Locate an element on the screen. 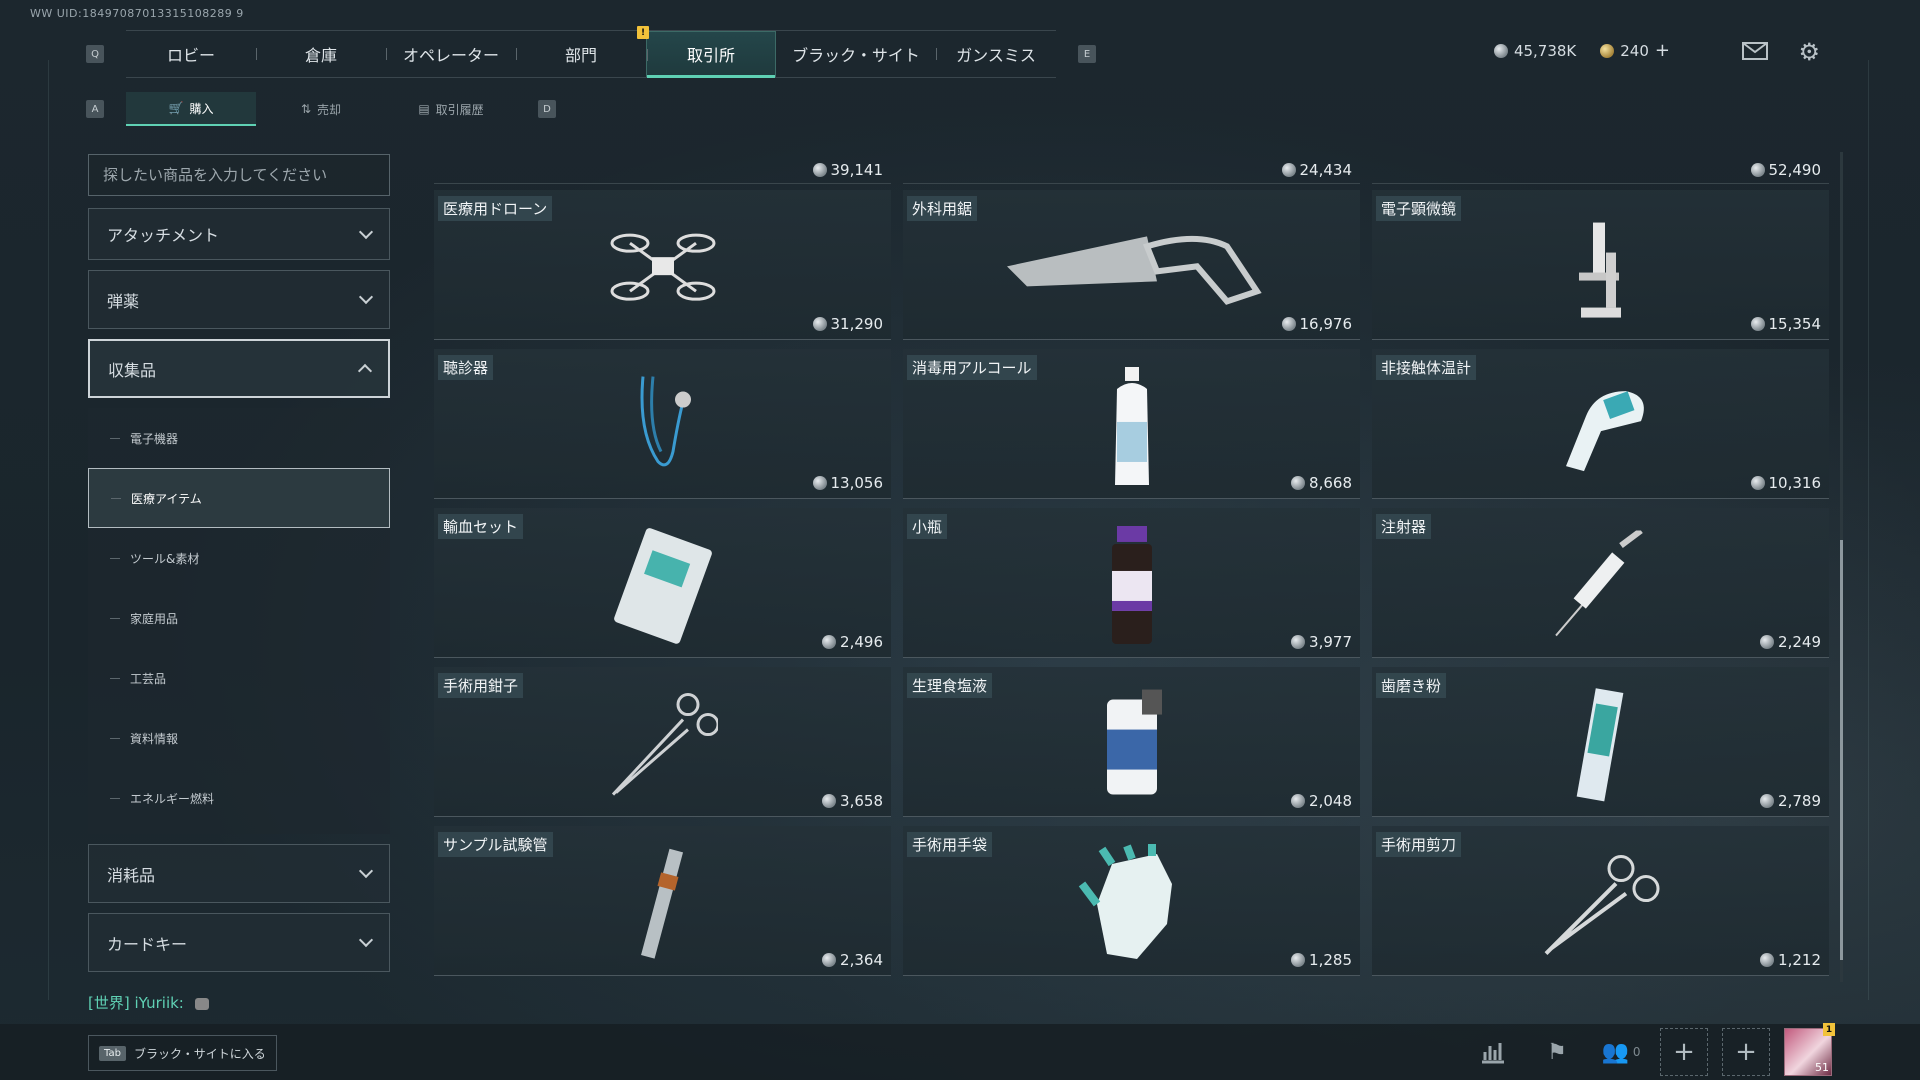 The height and width of the screenshot is (1080, 1920). silver-currency: 45,738K is located at coordinates (1534, 51).